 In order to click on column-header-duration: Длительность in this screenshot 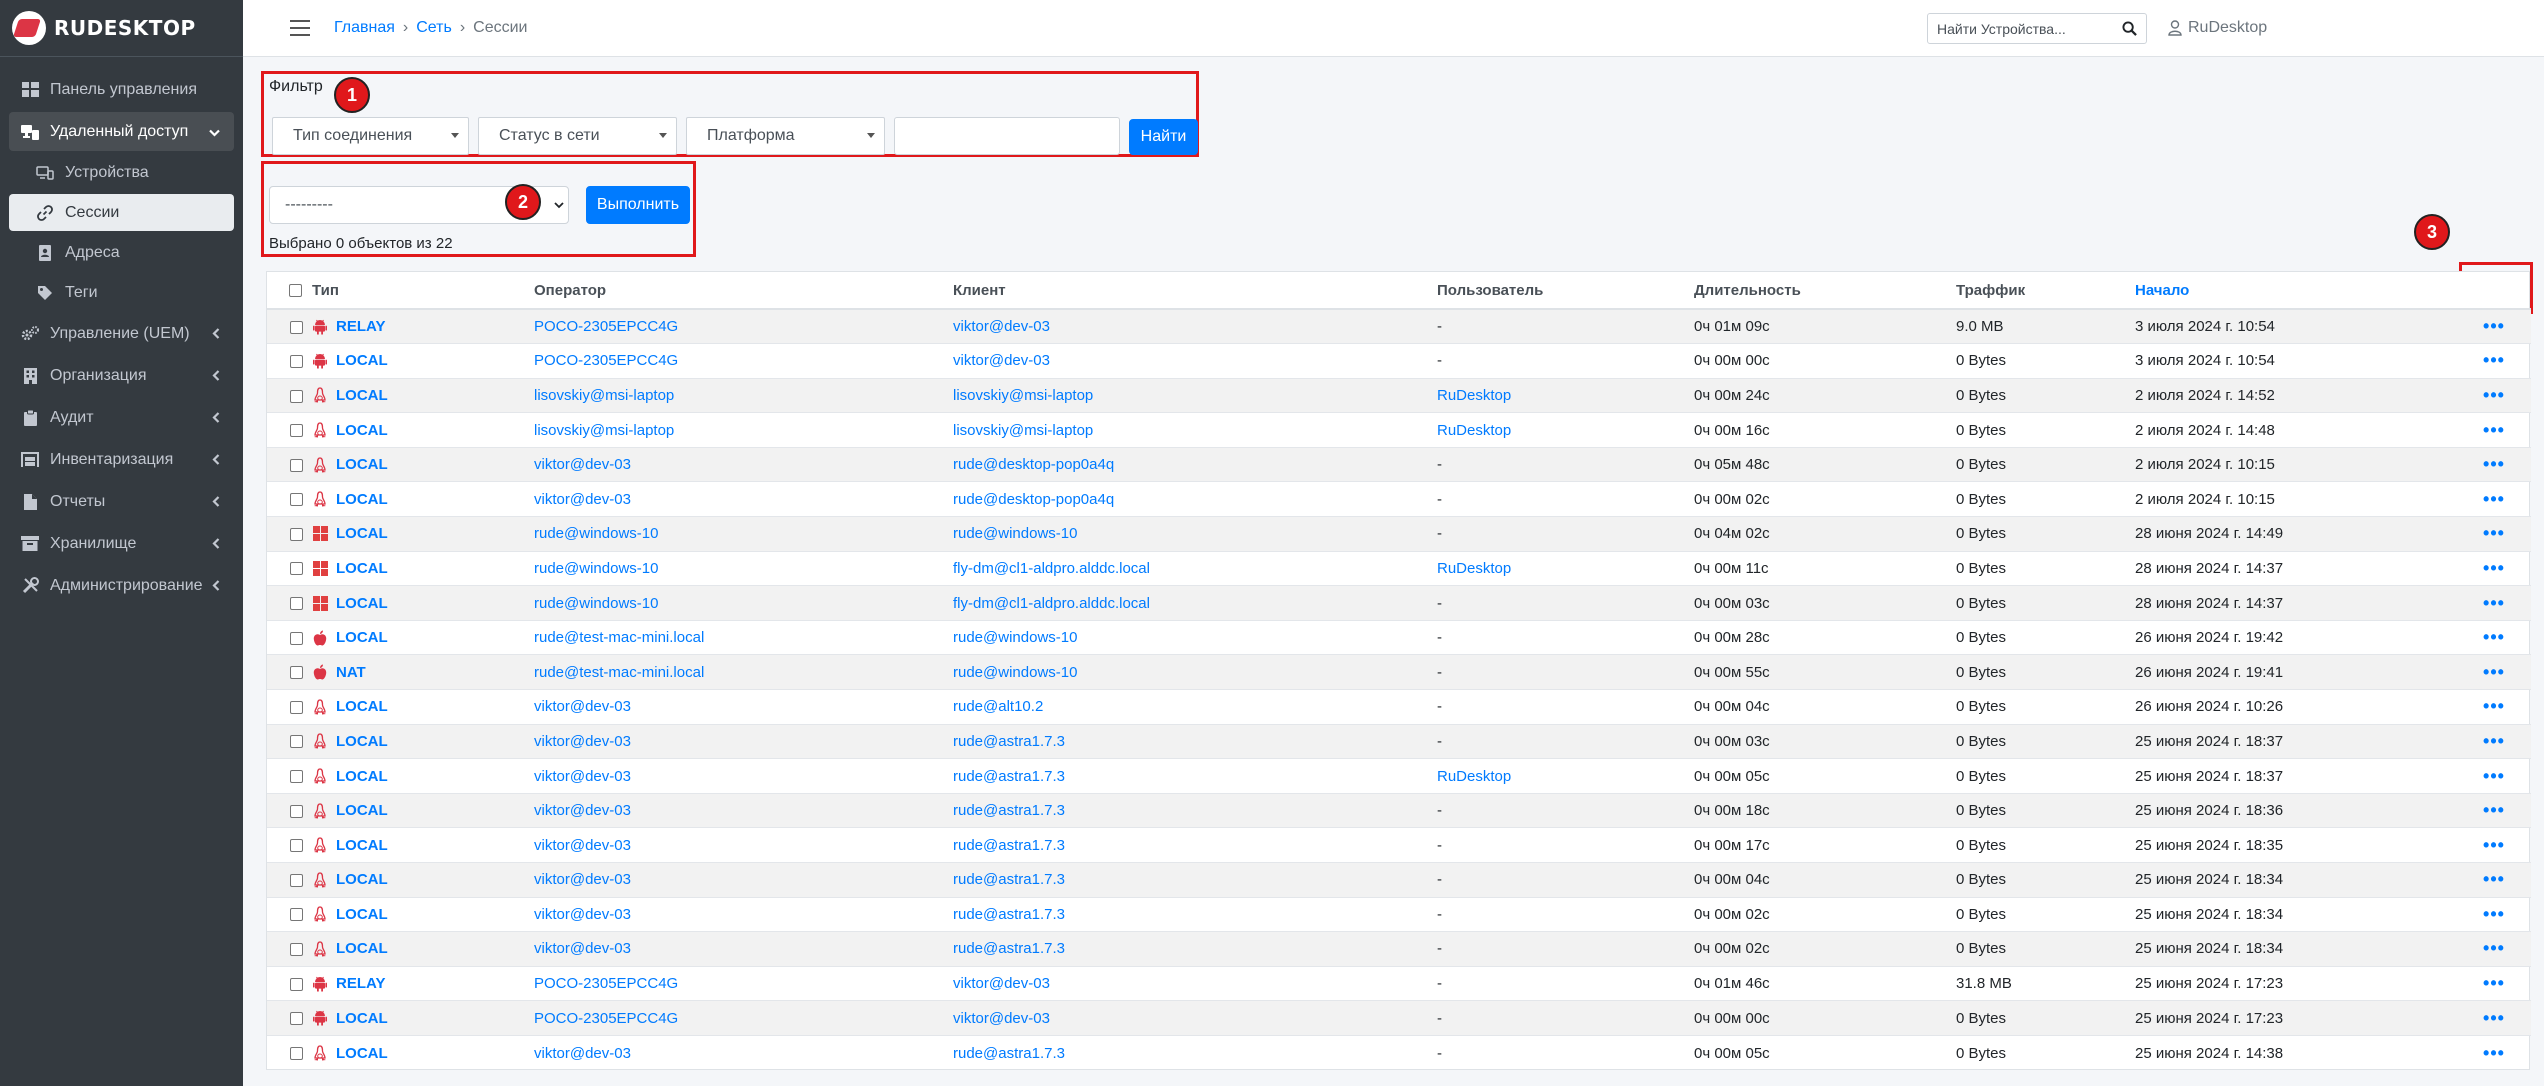, I will do `click(1825, 291)`.